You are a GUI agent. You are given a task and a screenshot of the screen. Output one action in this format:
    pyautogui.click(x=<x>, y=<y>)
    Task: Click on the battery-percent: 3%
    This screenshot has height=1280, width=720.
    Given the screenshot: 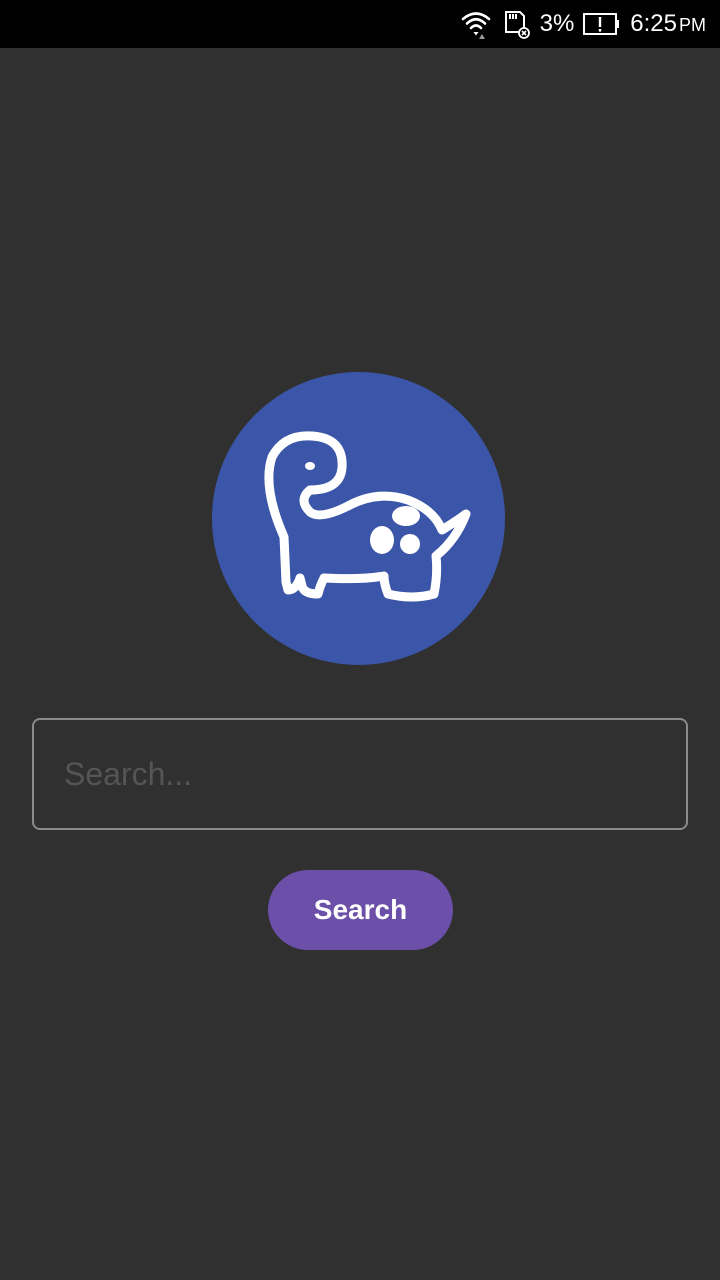 What is the action you would take?
    pyautogui.click(x=557, y=23)
    